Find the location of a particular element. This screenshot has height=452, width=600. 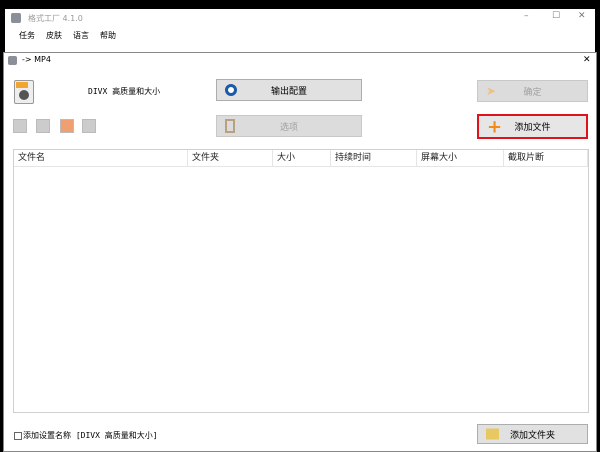

col-clip: 截取片断 is located at coordinates (546, 158).